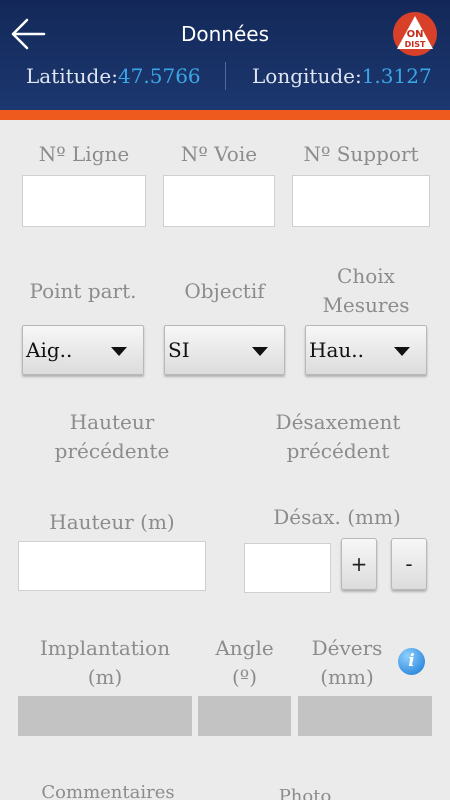 The image size is (450, 800). Describe the element at coordinates (105, 648) in the screenshot. I see `implantation-line1: Implantation` at that location.